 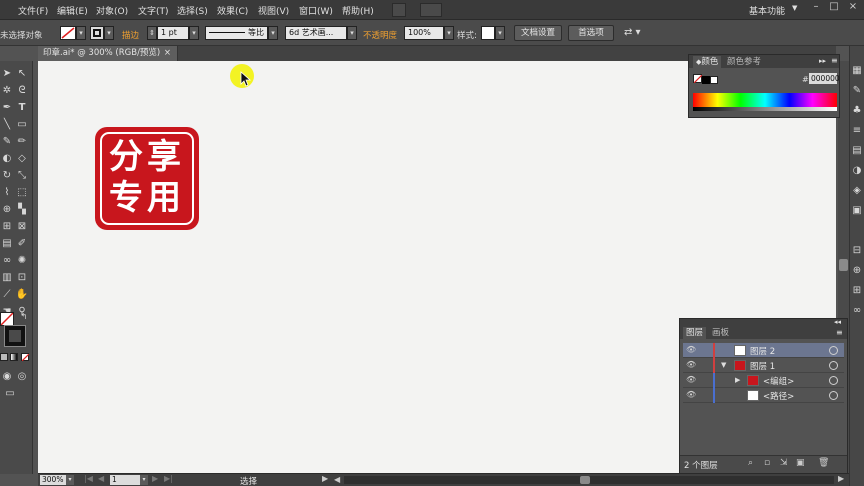 I want to click on eyedropper-tool-icon: ✐, so click(x=22, y=244).